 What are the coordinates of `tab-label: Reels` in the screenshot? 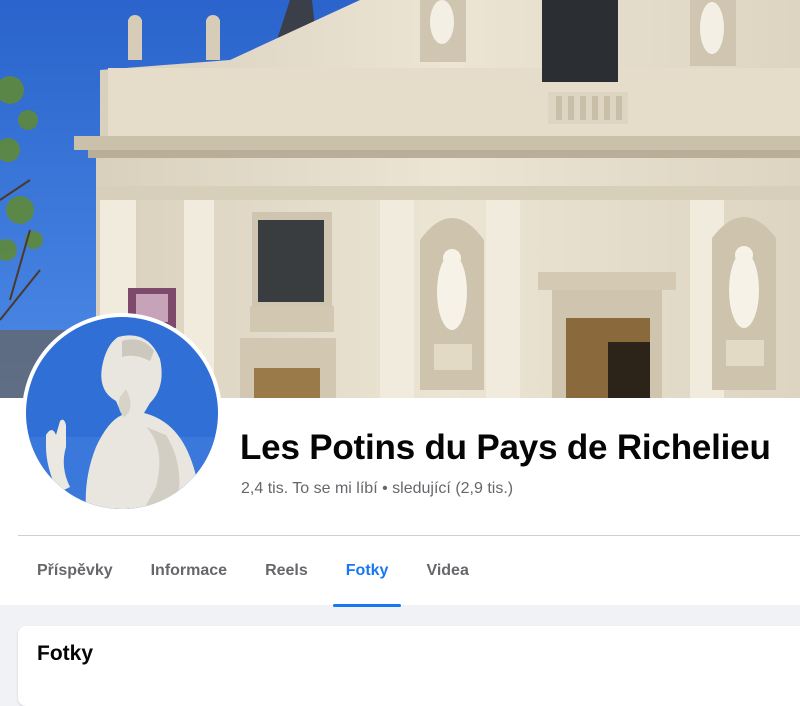 It's located at (286, 570).